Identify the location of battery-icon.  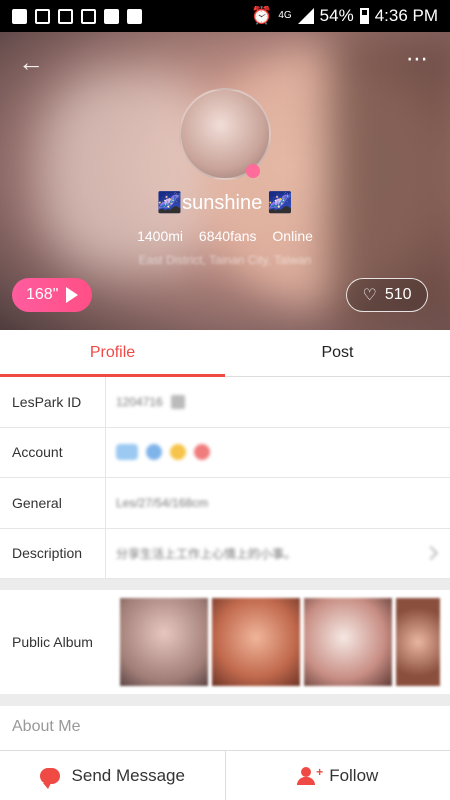
(364, 16).